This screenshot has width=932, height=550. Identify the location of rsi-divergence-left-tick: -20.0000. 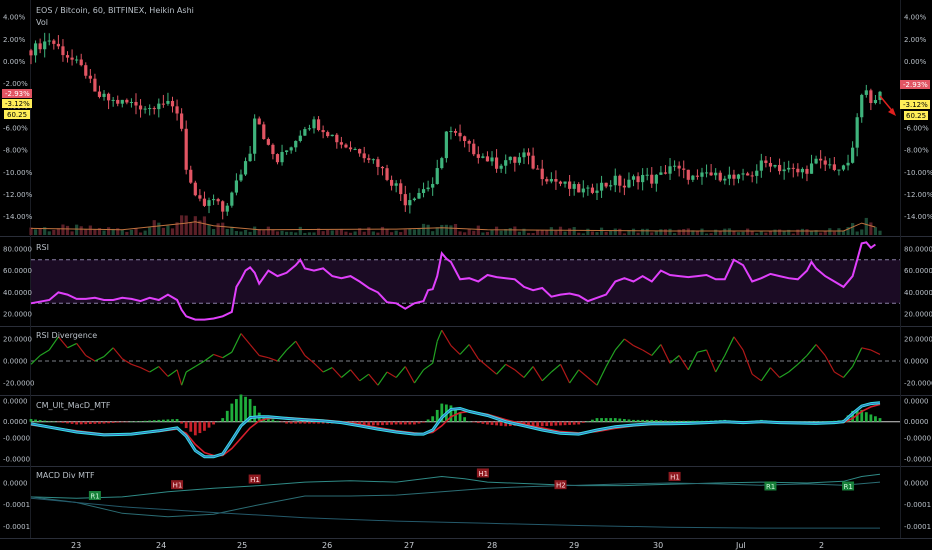
(18, 384).